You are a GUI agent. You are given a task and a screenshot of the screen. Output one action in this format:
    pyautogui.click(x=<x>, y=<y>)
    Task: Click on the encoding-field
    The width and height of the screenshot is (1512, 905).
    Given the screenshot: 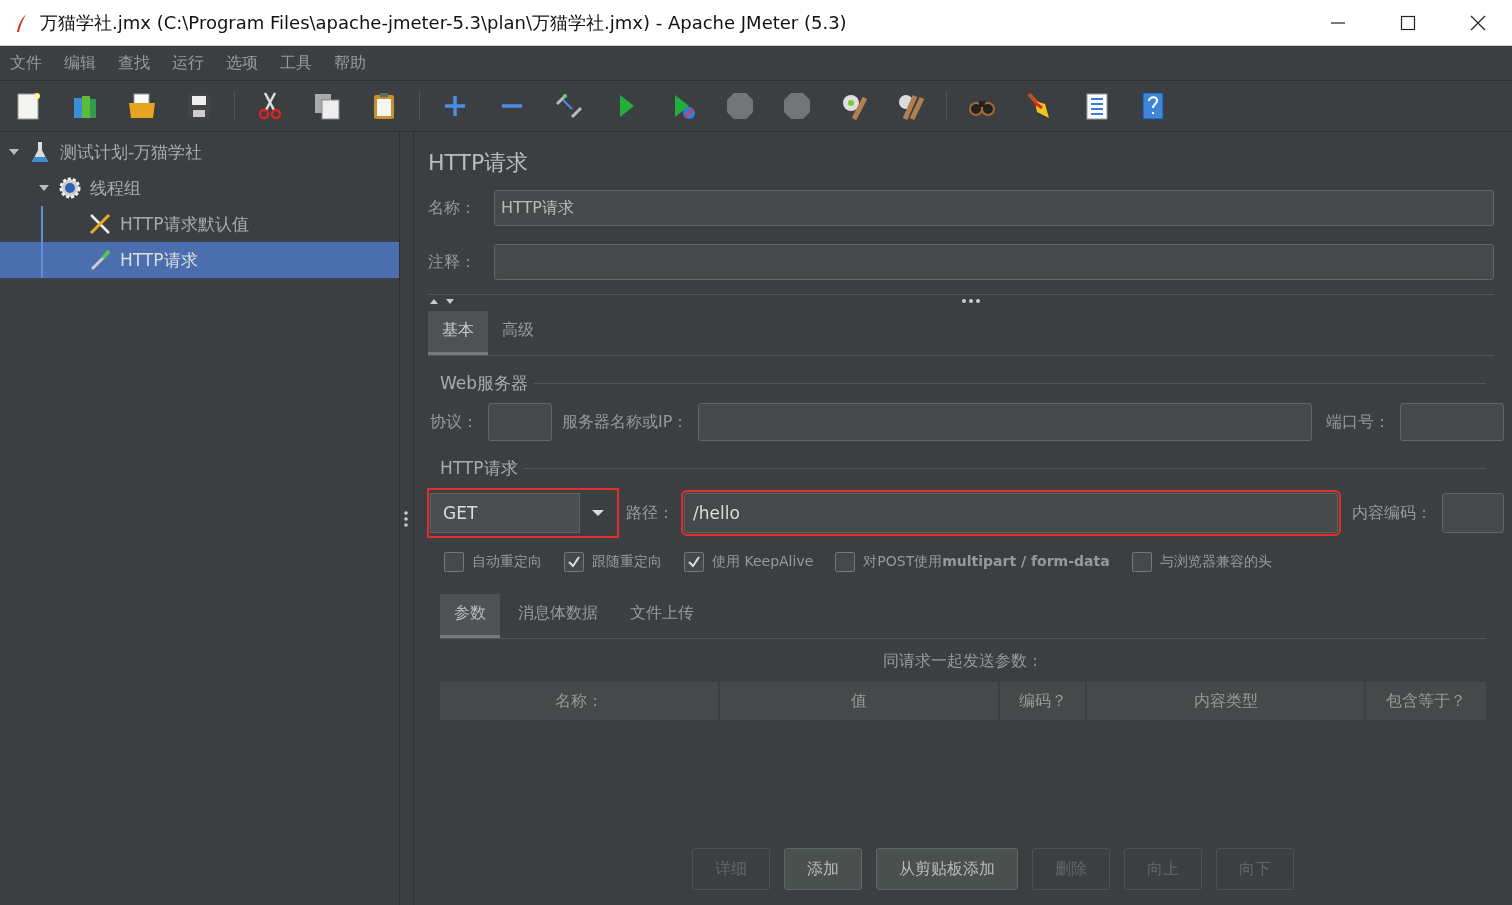 What is the action you would take?
    pyautogui.click(x=1473, y=513)
    